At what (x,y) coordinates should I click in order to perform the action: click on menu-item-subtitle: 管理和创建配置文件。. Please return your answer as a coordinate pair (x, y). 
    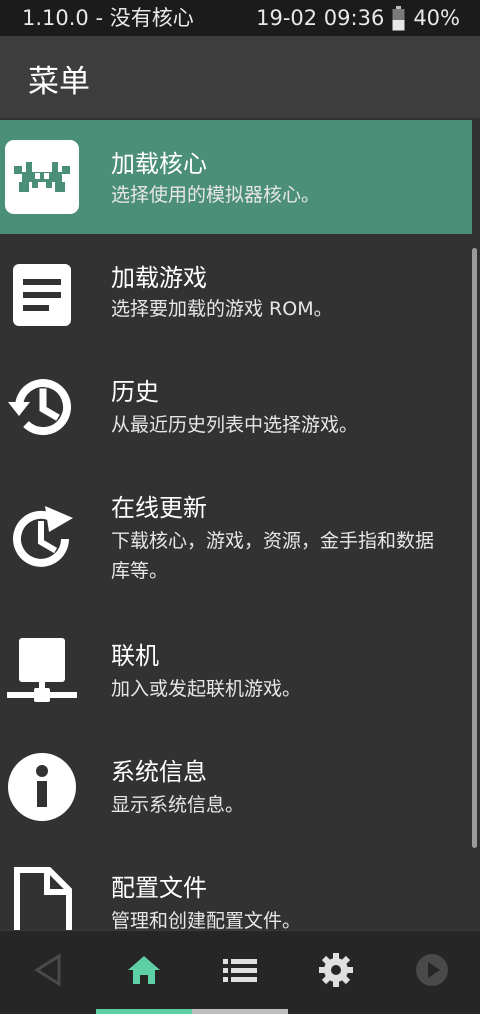
    Looking at the image, I should click on (206, 920).